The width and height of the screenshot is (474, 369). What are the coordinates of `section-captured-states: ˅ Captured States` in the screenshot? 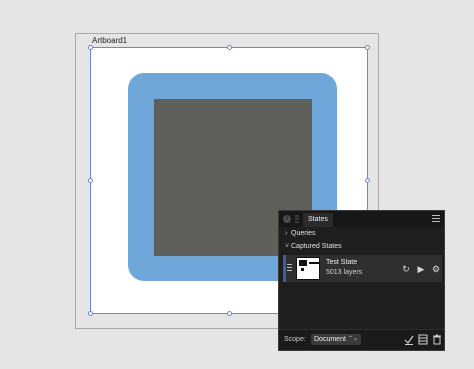 It's located at (313, 246).